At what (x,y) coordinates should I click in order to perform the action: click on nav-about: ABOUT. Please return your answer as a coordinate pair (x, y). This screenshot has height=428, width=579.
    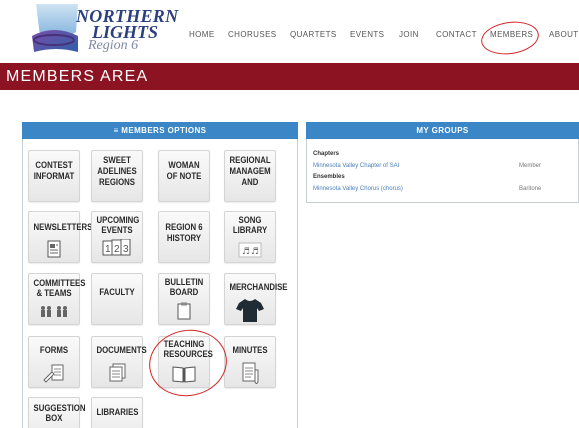
    Looking at the image, I should click on (564, 34).